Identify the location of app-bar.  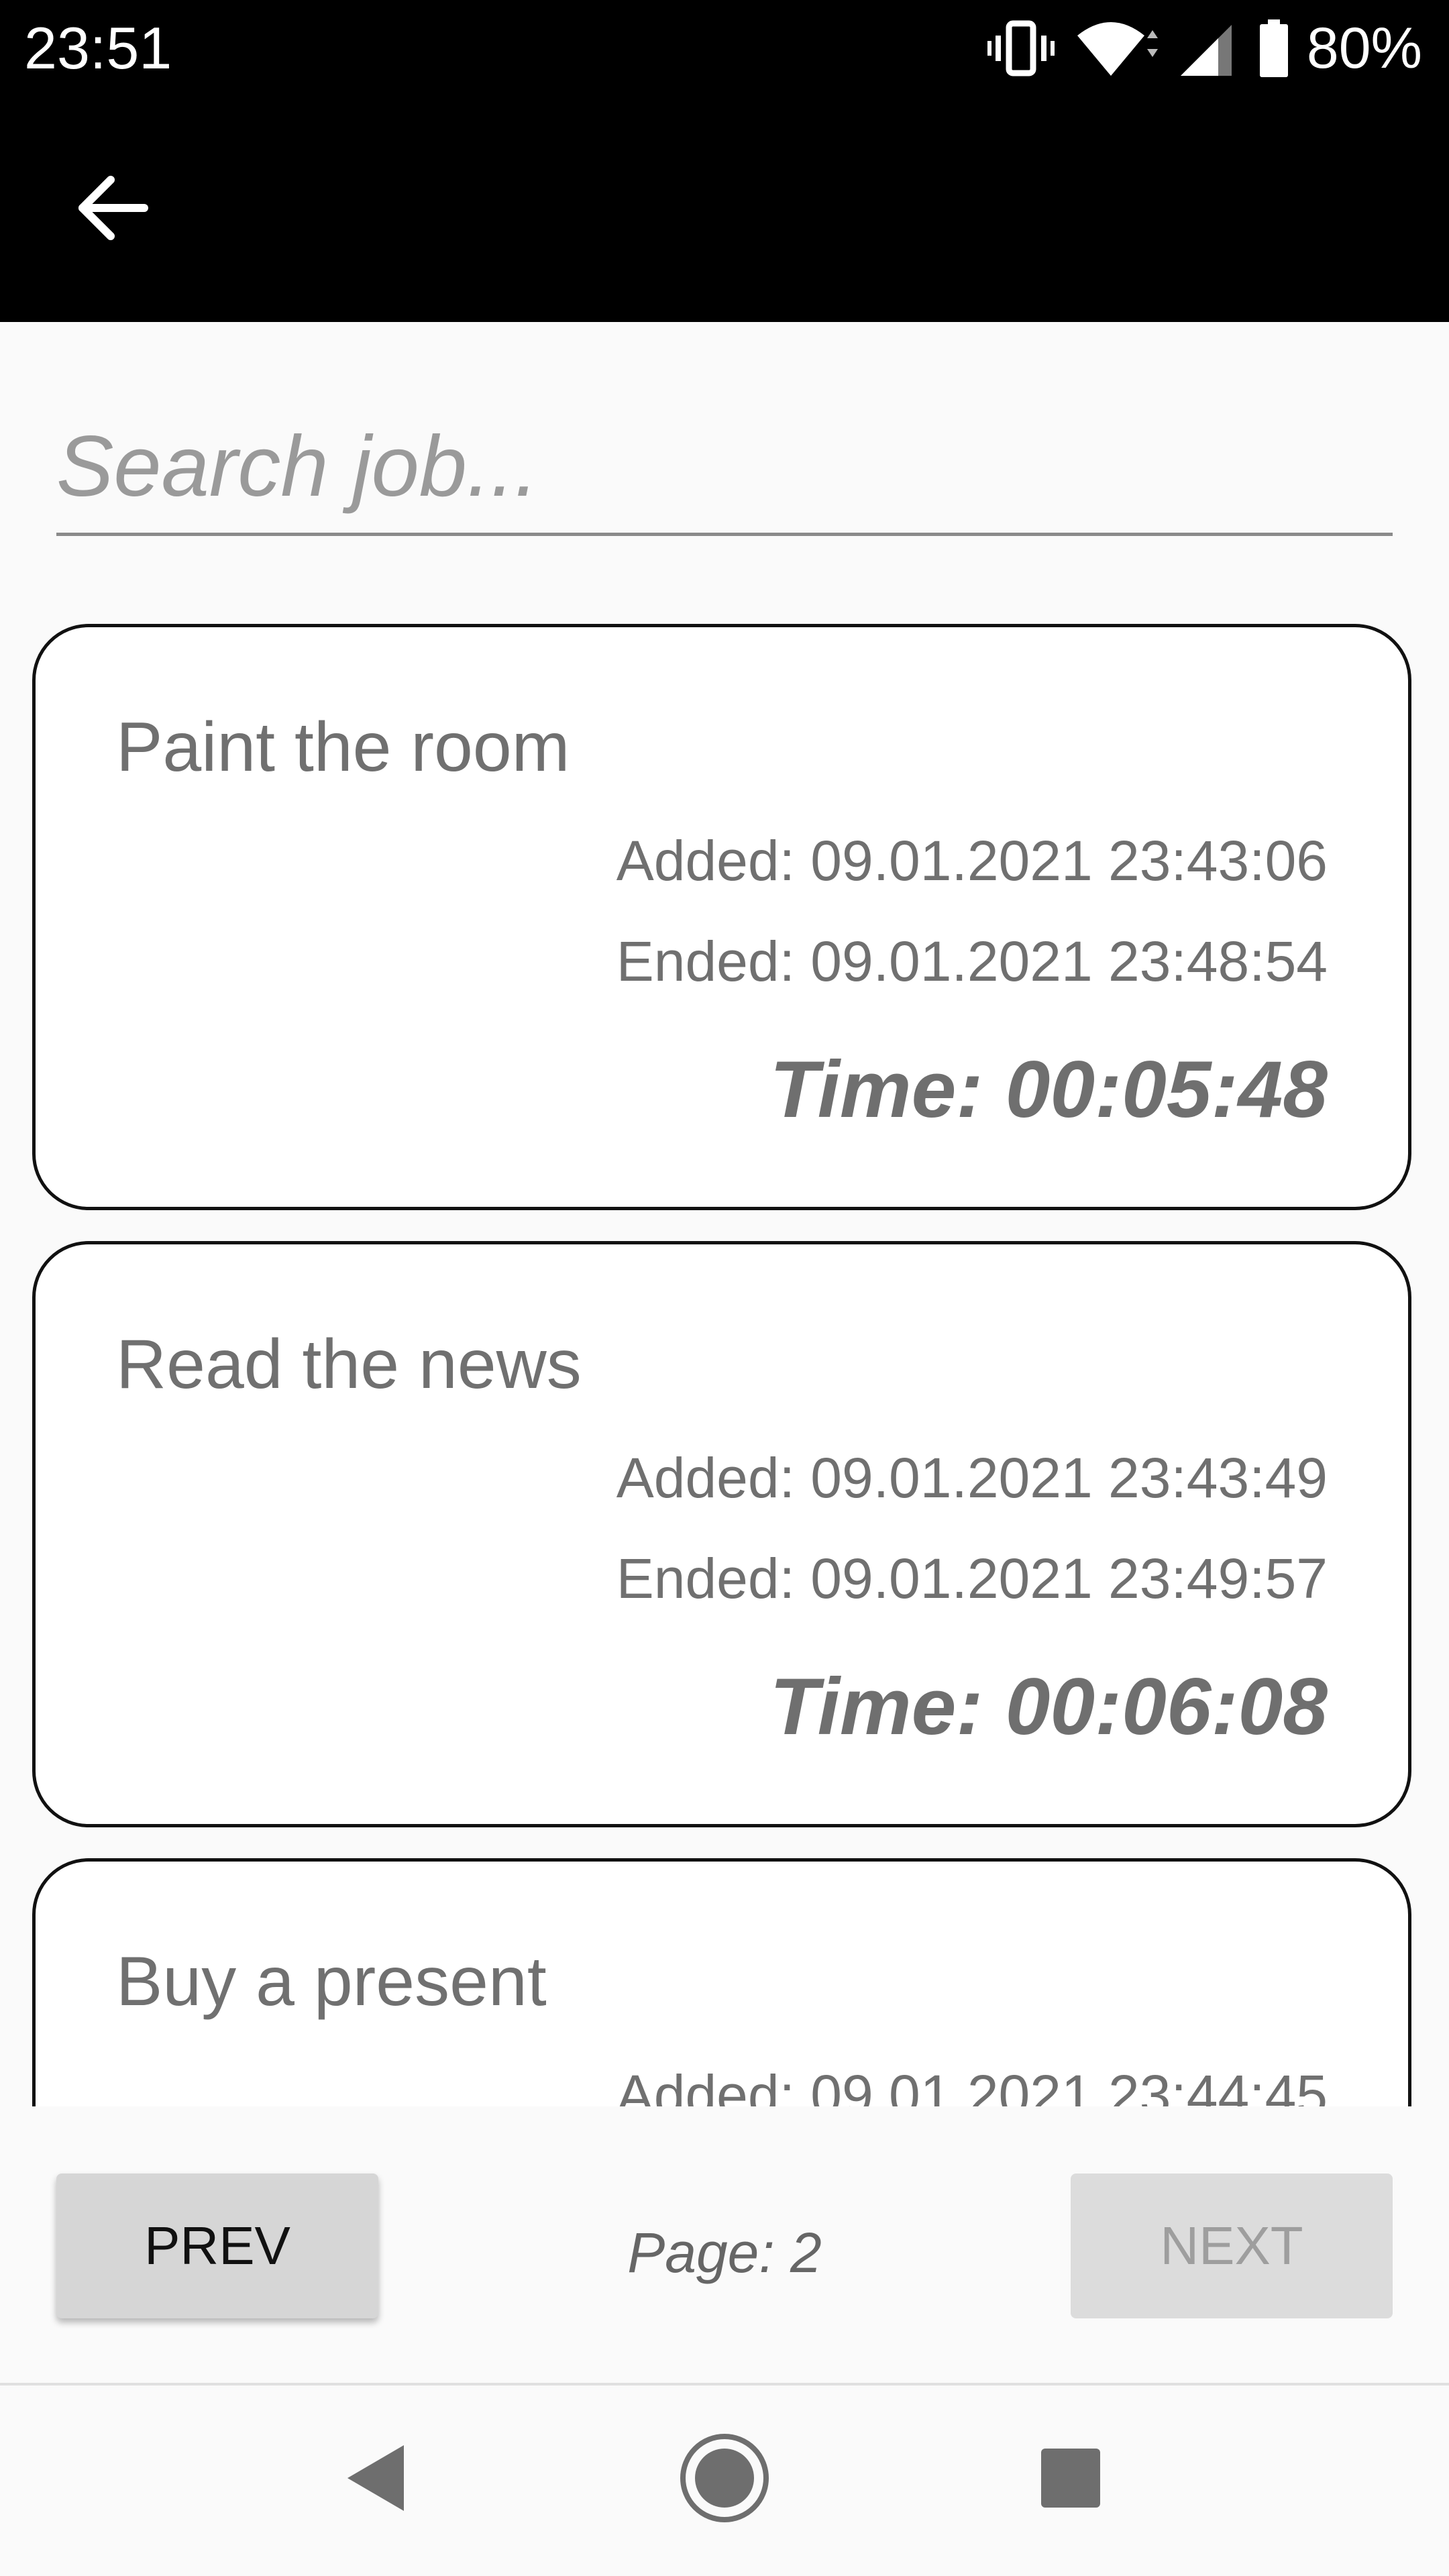
(724, 211).